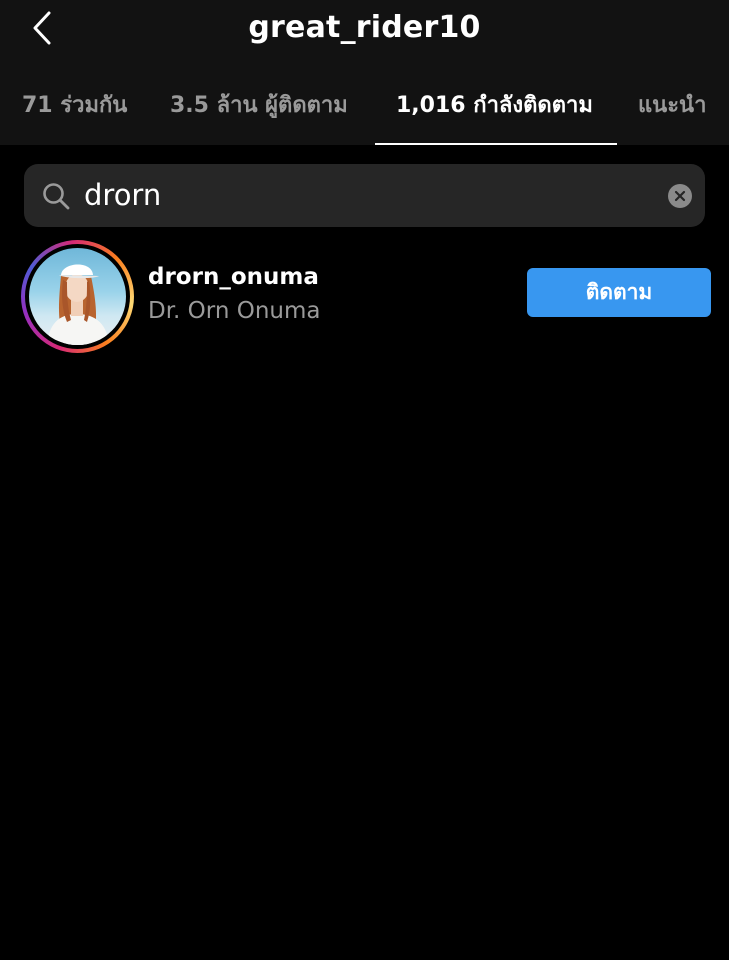 Image resolution: width=729 pixels, height=960 pixels. Describe the element at coordinates (672, 106) in the screenshot. I see `tab-suggested: แนะนำ` at that location.